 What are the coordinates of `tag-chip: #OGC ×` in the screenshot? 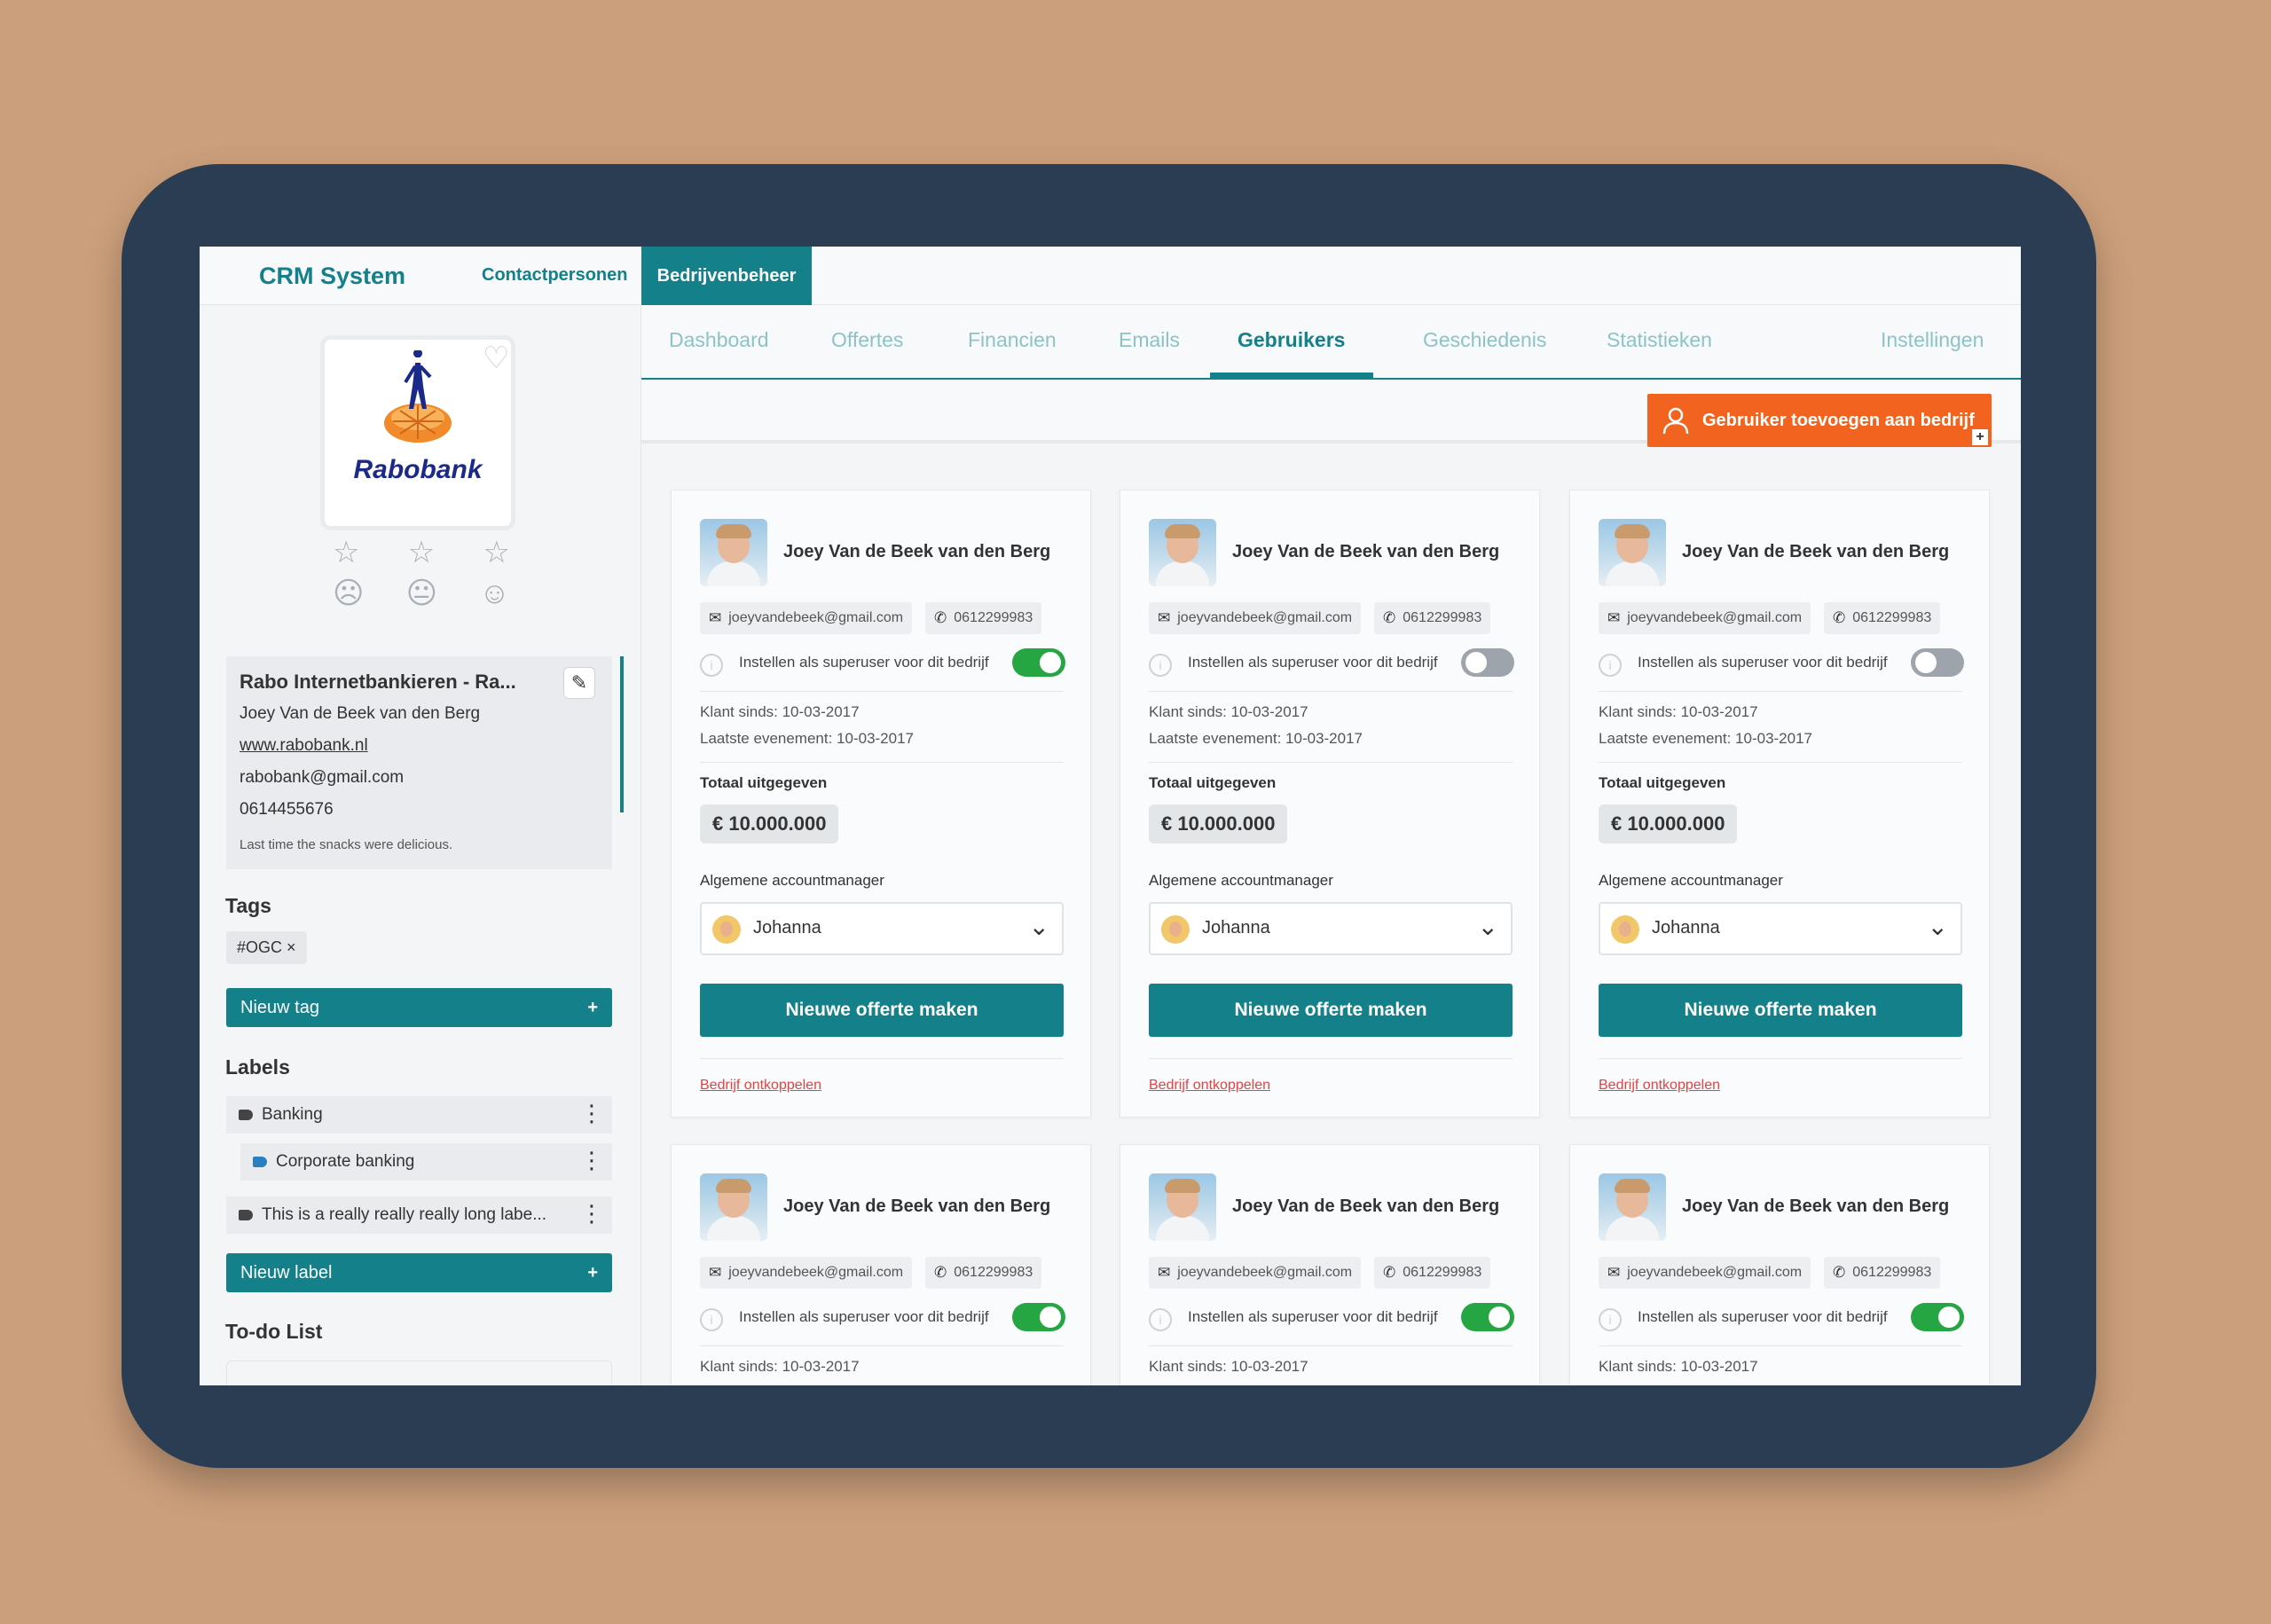 It's located at (266, 948).